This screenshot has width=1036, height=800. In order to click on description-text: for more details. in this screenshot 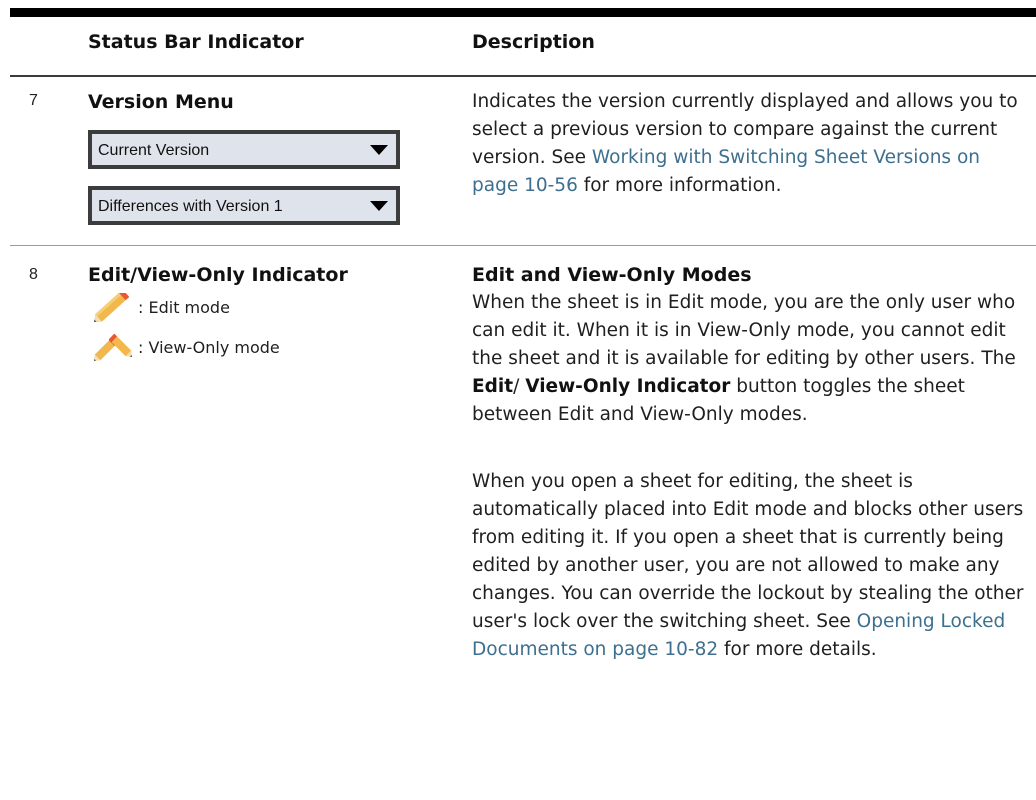, I will do `click(797, 649)`.